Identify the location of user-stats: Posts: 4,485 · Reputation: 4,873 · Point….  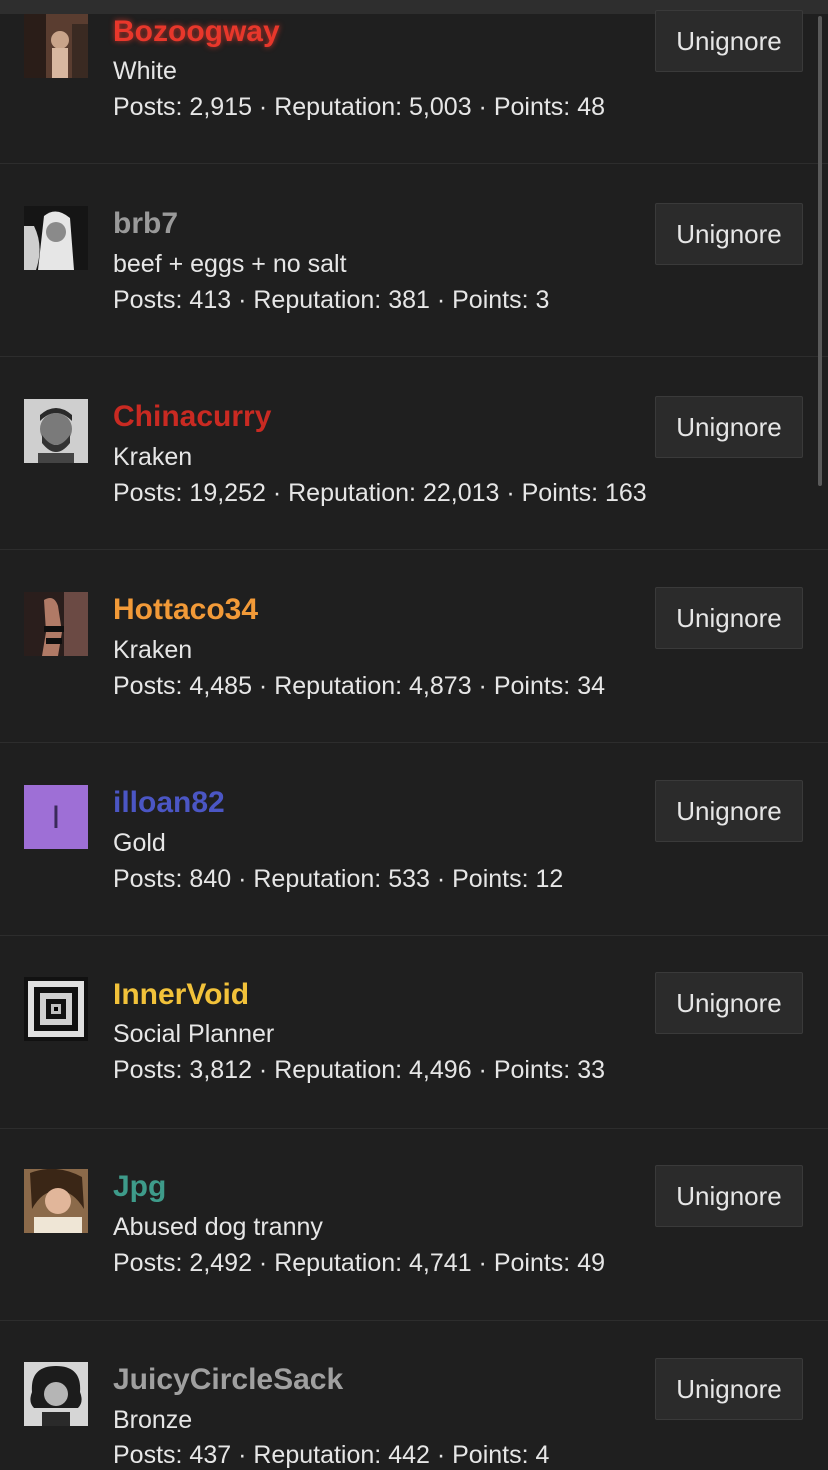
(359, 686).